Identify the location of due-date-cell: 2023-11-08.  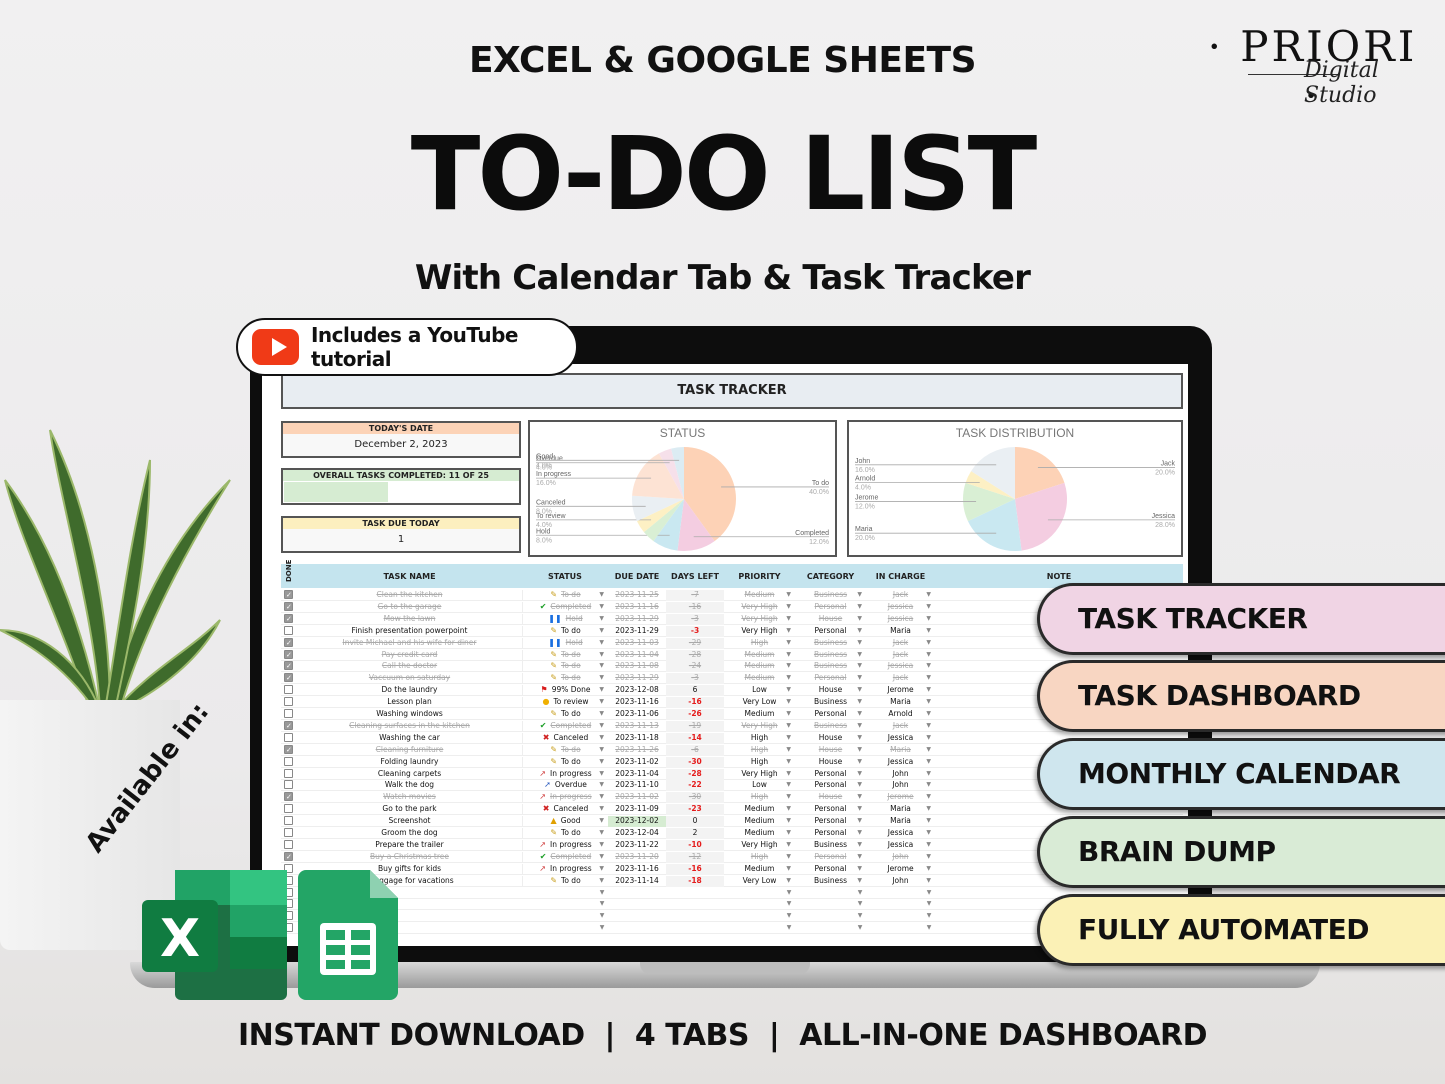
(637, 666).